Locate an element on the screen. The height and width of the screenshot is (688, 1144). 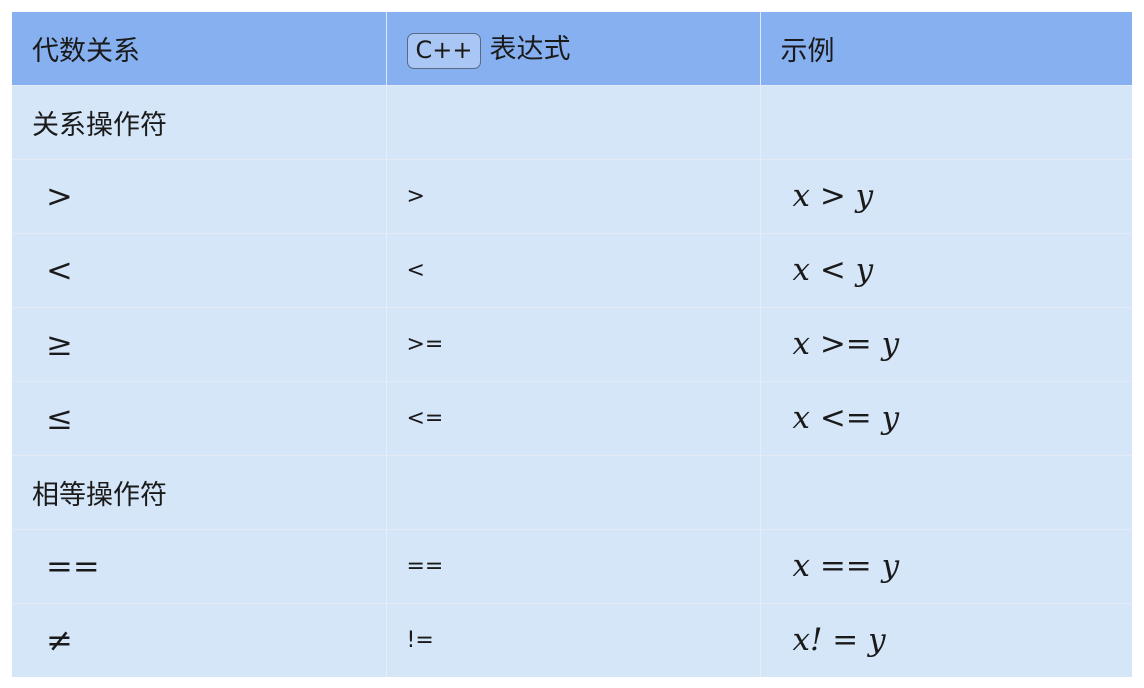
example-expression: x < y is located at coordinates (833, 270).